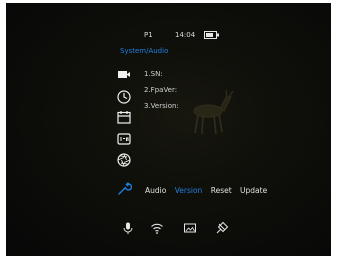 The height and width of the screenshot is (259, 337). I want to click on tab-audio: Audio, so click(155, 190).